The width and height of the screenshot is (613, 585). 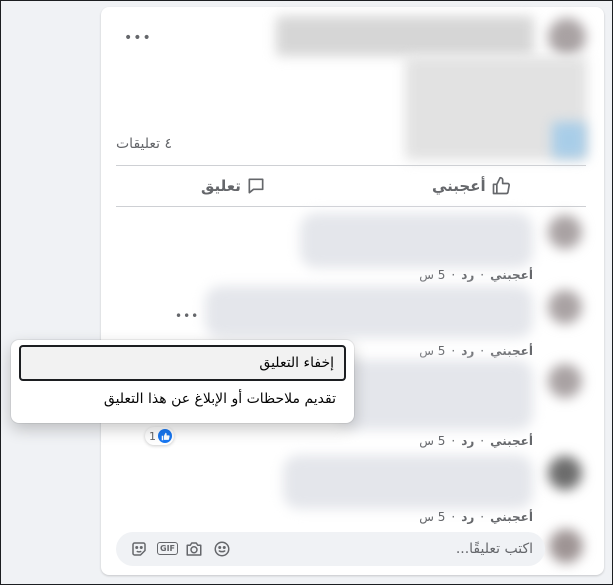 What do you see at coordinates (139, 549) in the screenshot?
I see `sticker-icon` at bounding box center [139, 549].